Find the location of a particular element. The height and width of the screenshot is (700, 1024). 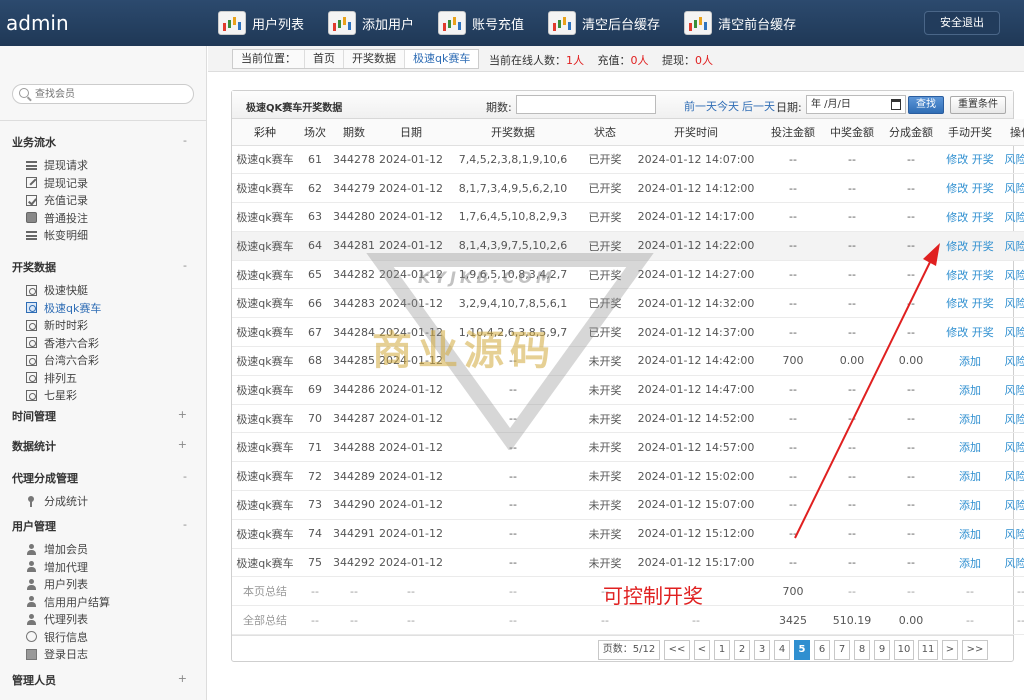

sidebar-item-5-0: 增加会员 is located at coordinates (57, 549).